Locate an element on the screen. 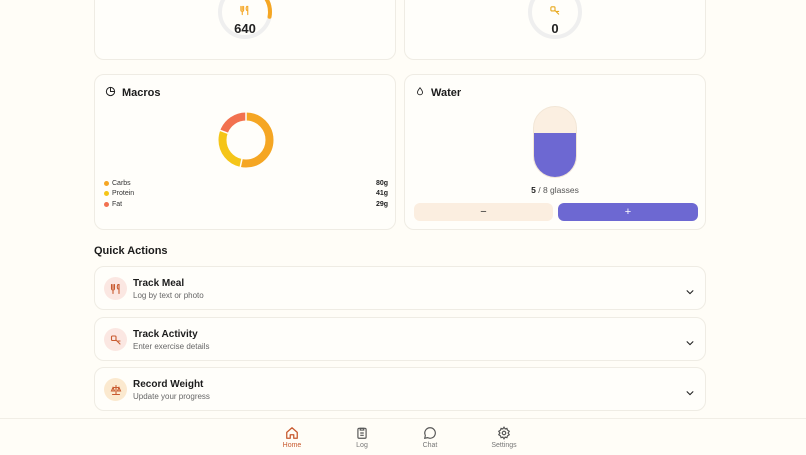 This screenshot has width=806, height=455. water-count: 5 / 8 glasses is located at coordinates (555, 190).